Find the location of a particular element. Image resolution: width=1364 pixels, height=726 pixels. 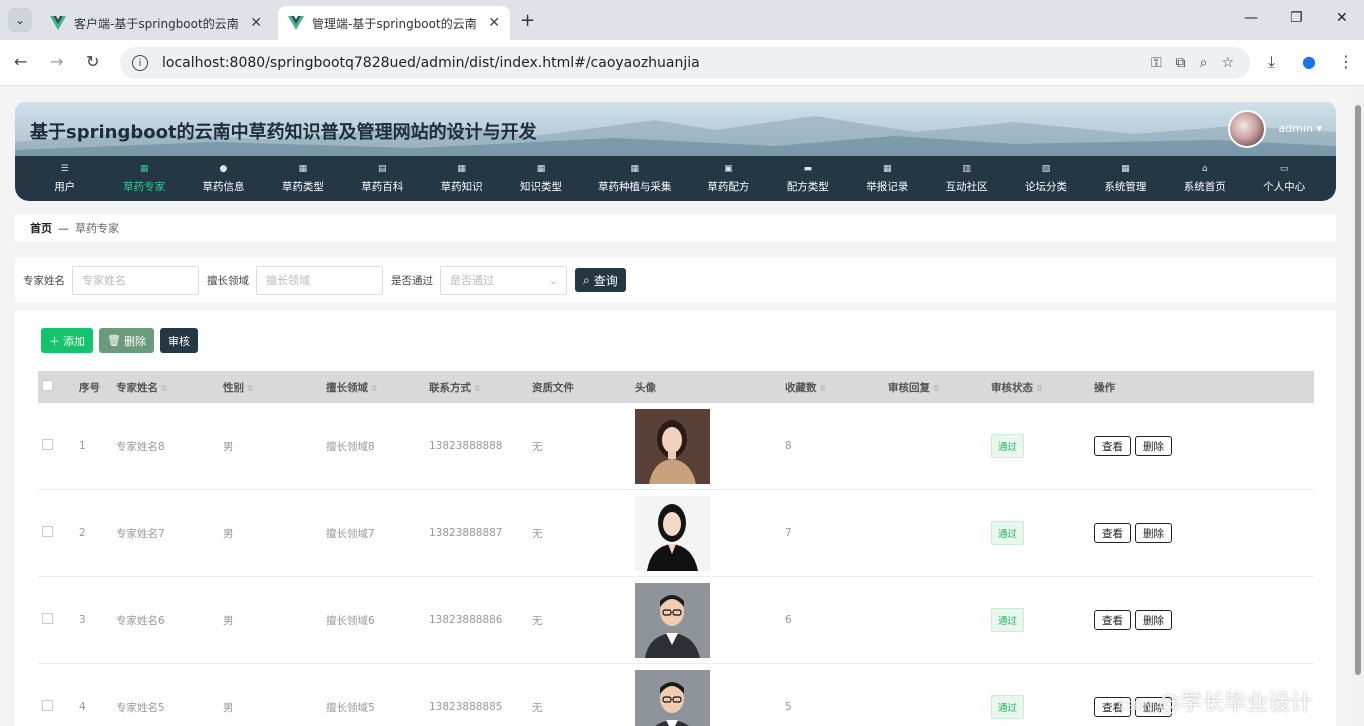

select-all-checkbox is located at coordinates (47, 385).